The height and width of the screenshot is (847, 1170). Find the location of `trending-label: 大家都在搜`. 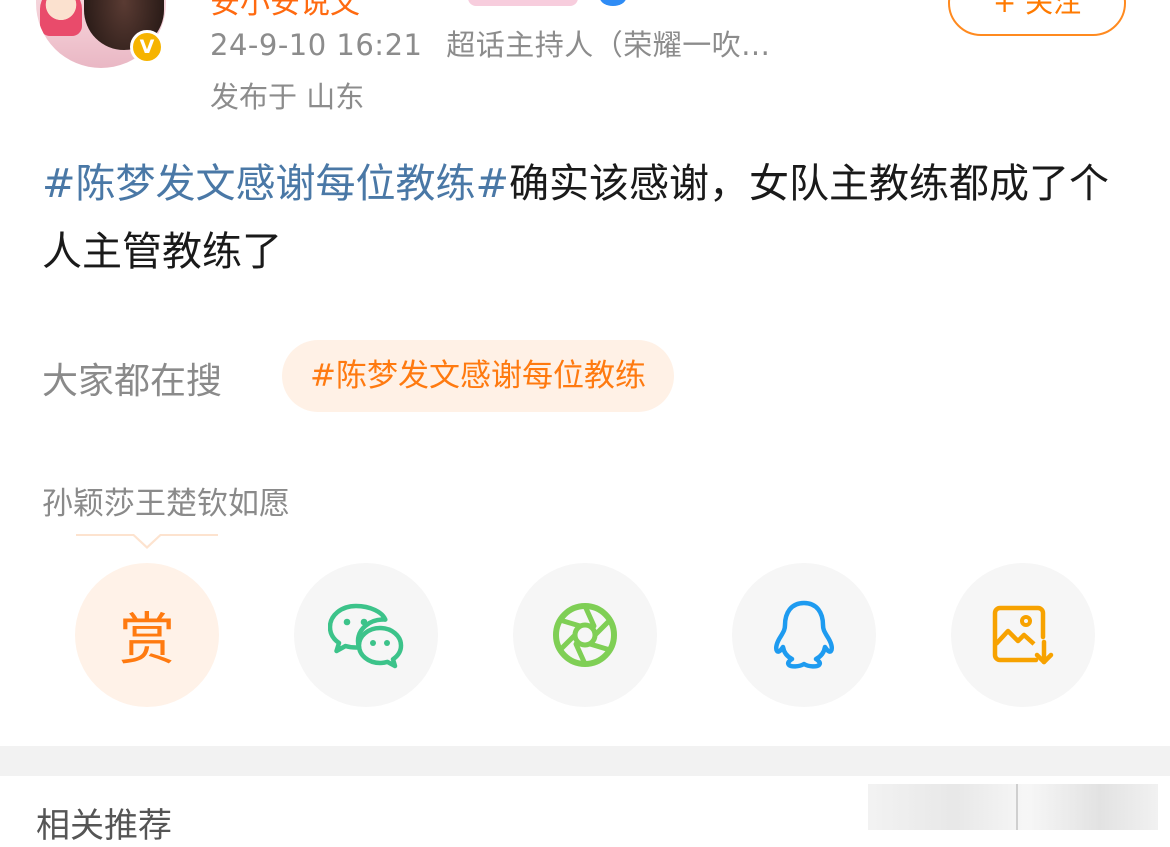

trending-label: 大家都在搜 is located at coordinates (132, 381).